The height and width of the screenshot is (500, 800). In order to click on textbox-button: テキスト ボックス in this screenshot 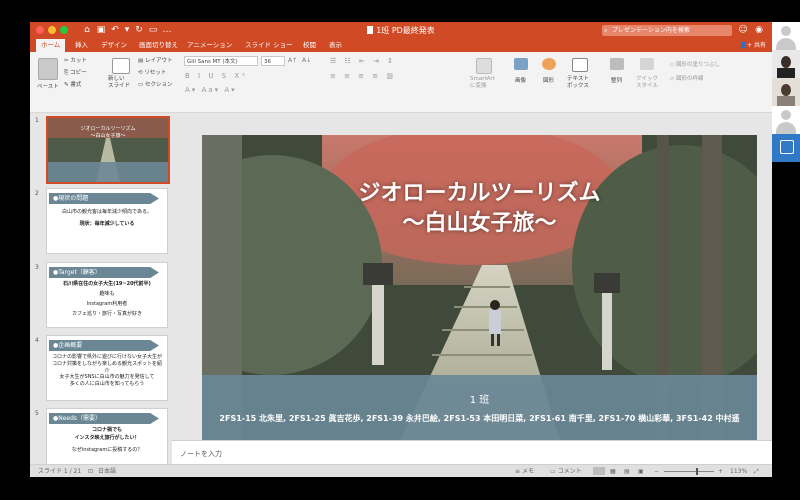, I will do `click(578, 83)`.